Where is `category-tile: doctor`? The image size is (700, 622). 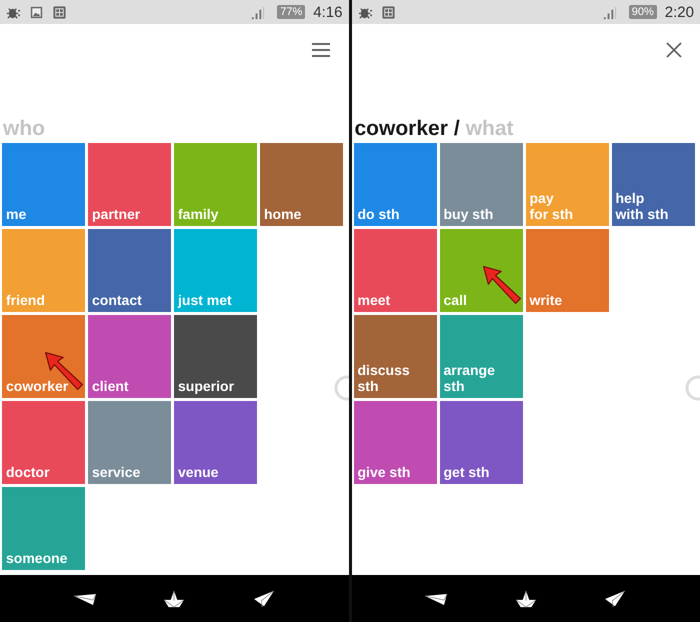 category-tile: doctor is located at coordinates (43, 442).